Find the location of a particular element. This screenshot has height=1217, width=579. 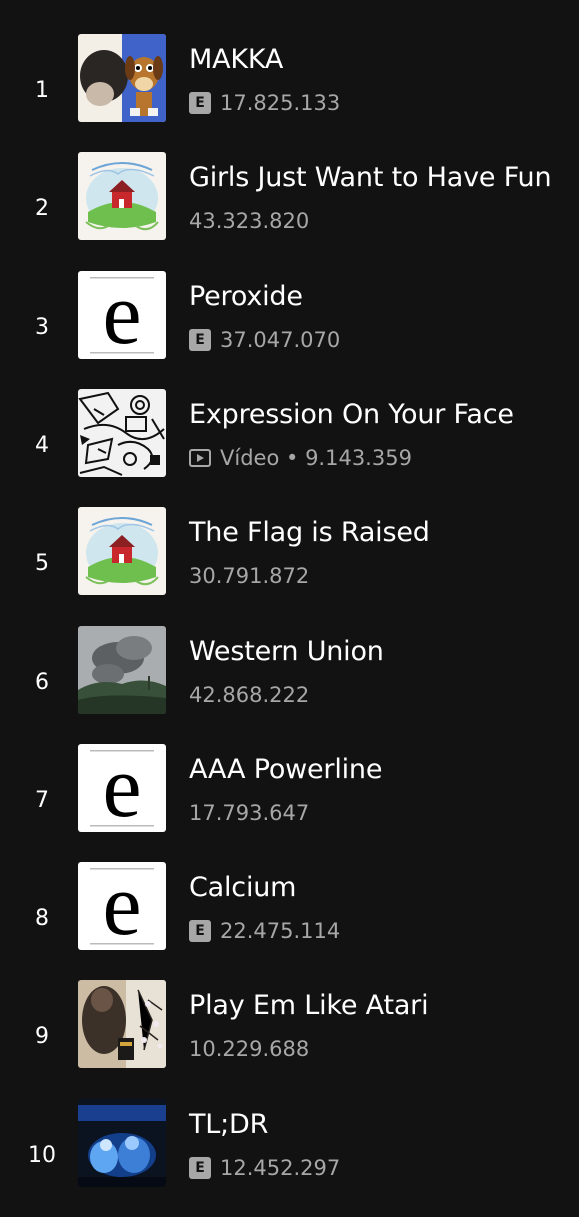

track-rank: 6 is located at coordinates (42, 682).